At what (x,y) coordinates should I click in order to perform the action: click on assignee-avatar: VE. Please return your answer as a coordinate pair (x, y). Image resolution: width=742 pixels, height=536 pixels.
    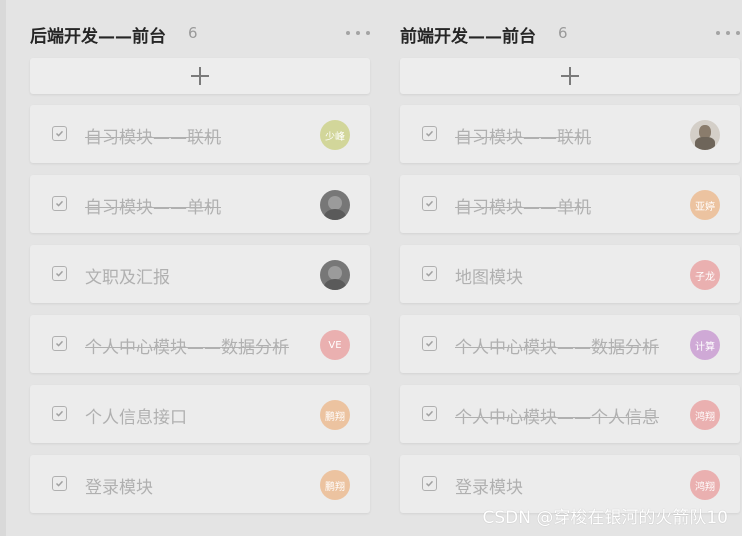
    Looking at the image, I should click on (335, 345).